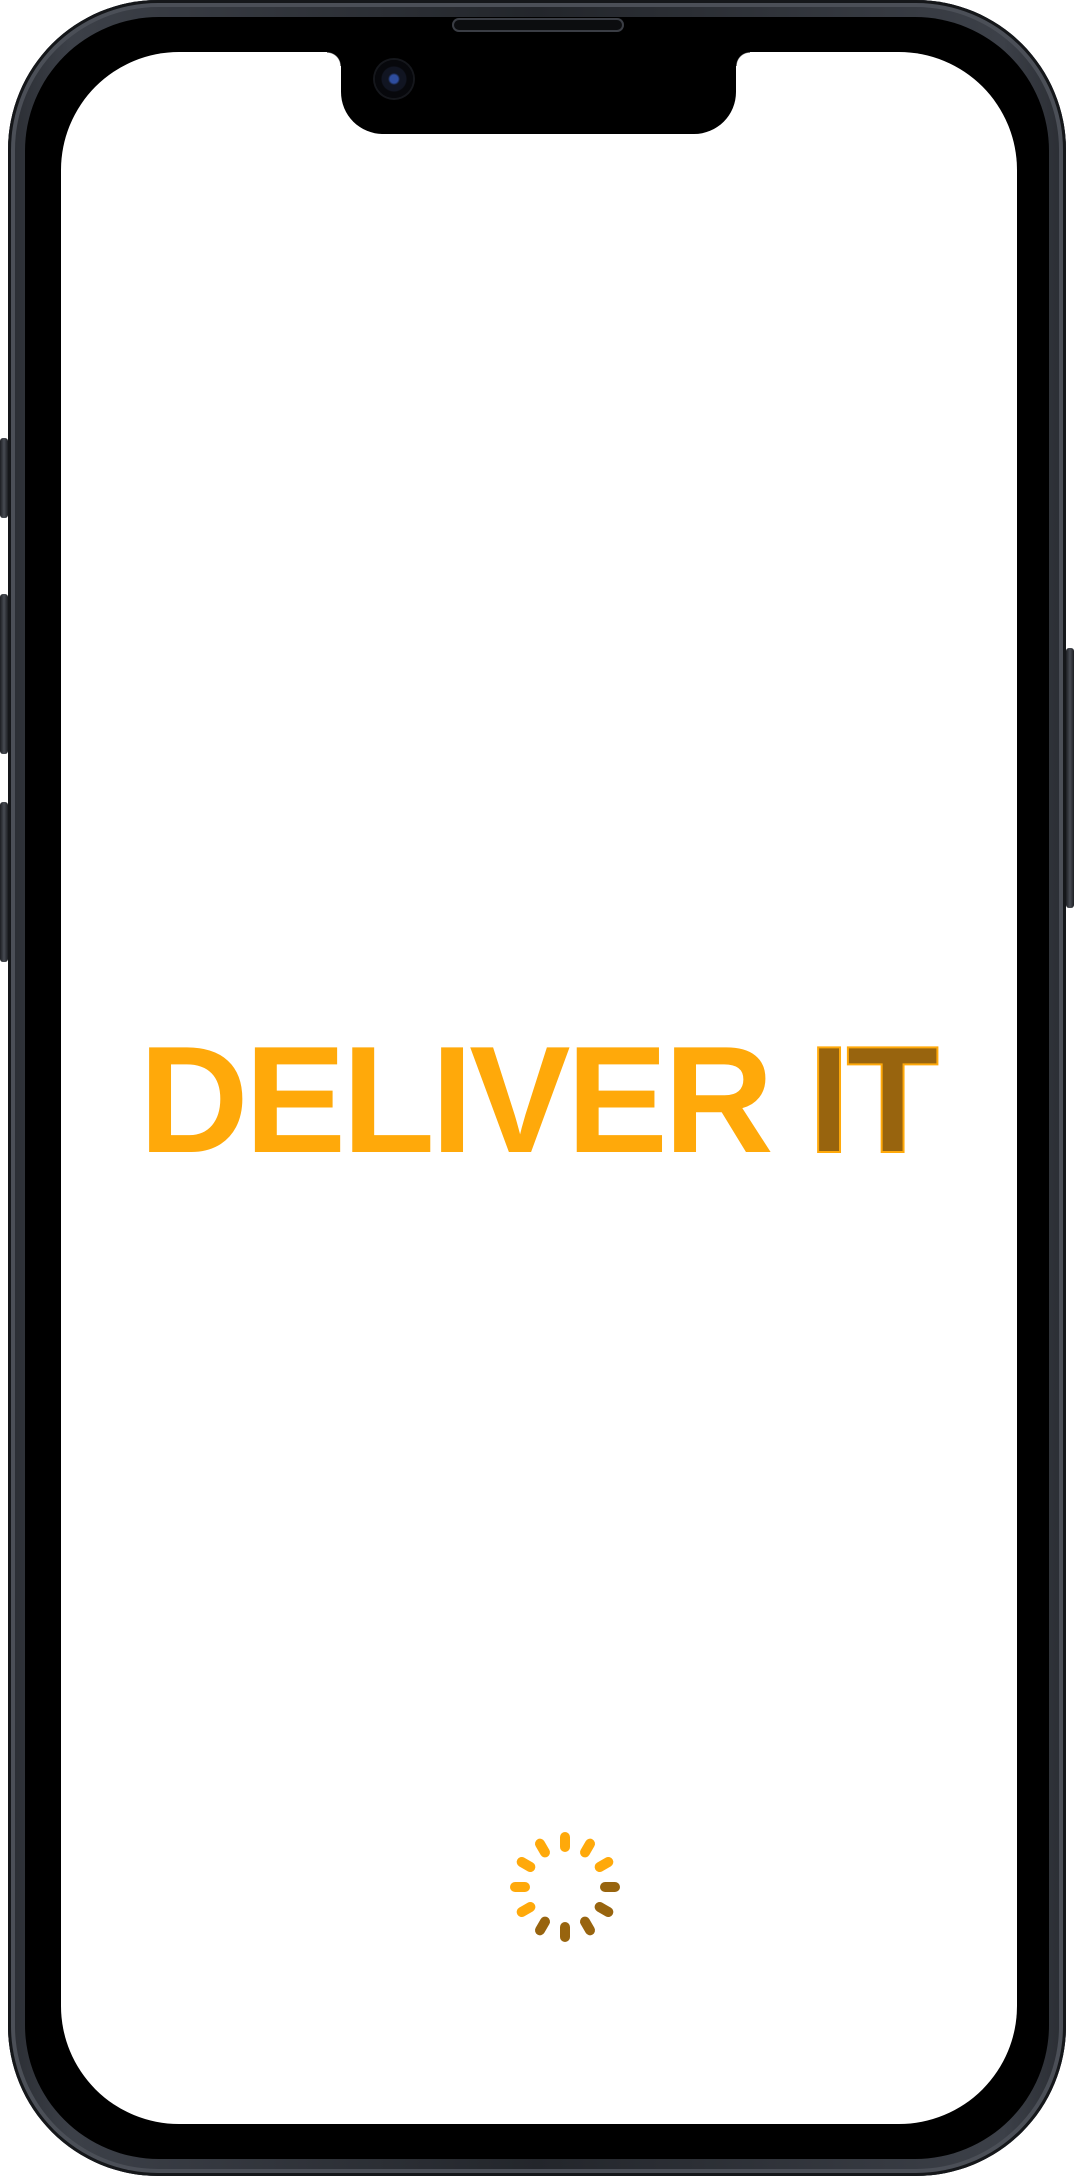 The width and height of the screenshot is (1074, 2176). Describe the element at coordinates (565, 1887) in the screenshot. I see `loading-spinner-icon` at that location.